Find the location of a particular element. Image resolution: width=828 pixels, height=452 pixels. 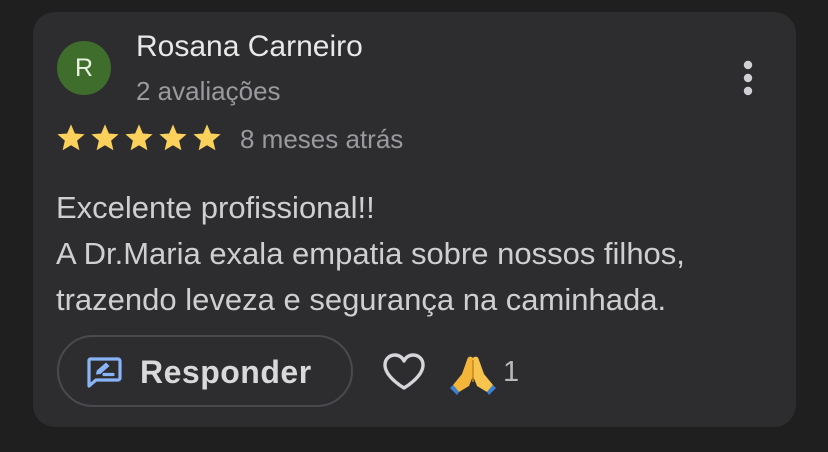

heart-outline-icon is located at coordinates (404, 372).